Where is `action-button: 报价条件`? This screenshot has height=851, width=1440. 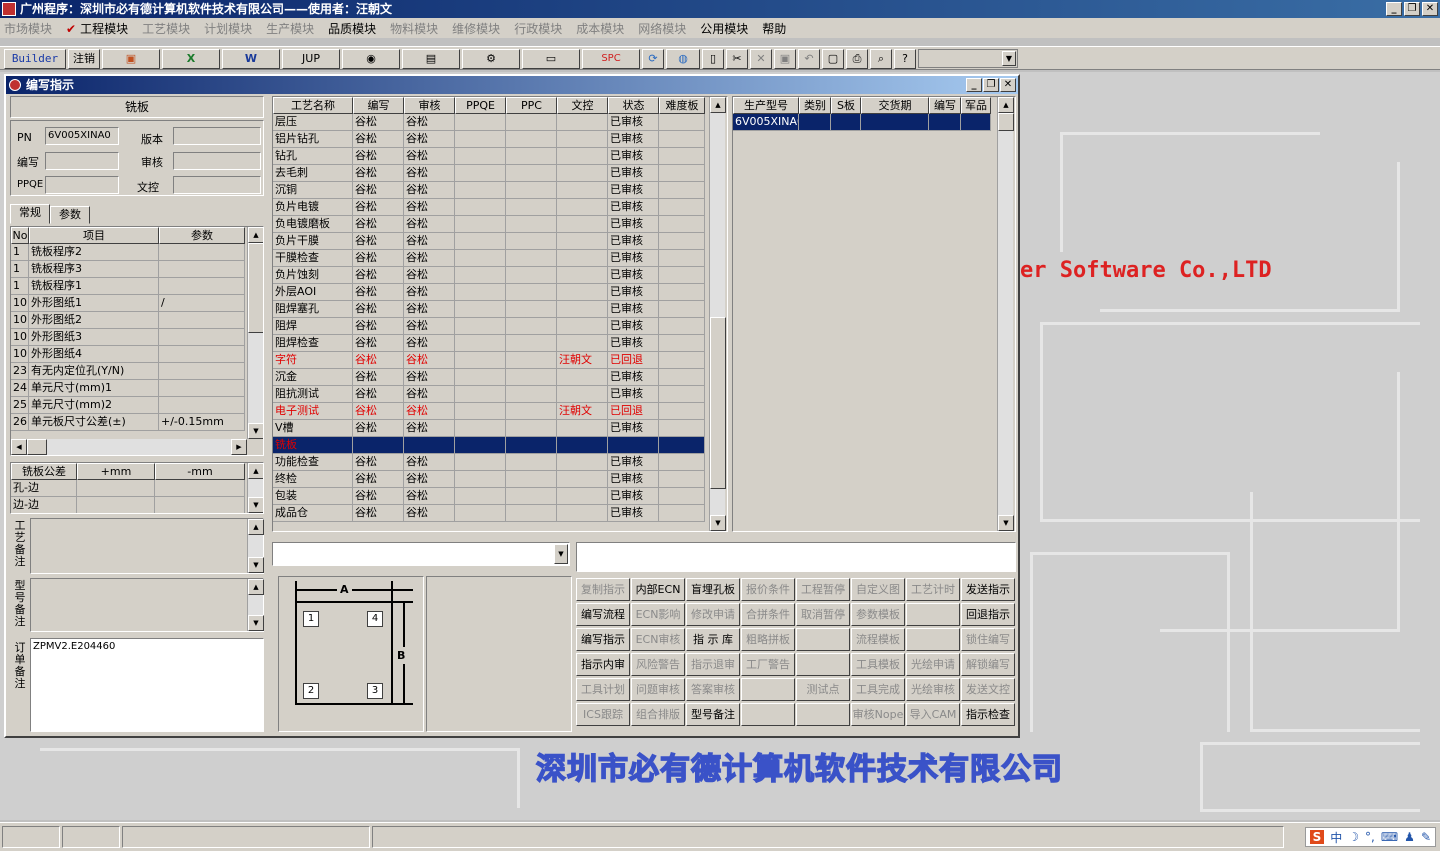
action-button: 报价条件 is located at coordinates (768, 589).